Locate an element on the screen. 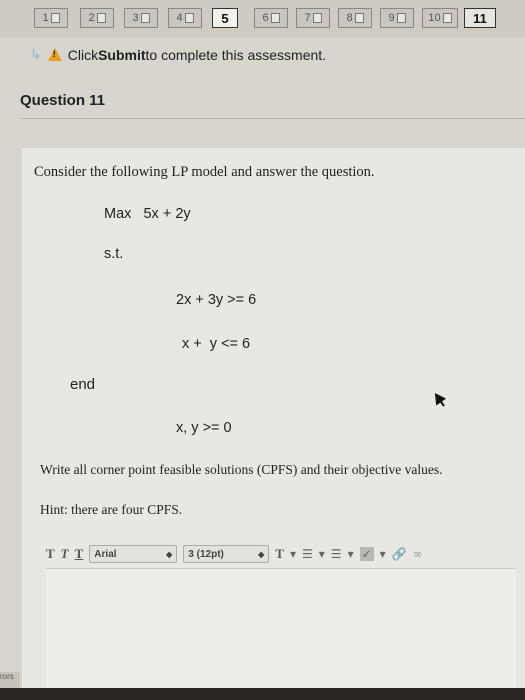  spellcheck-icon: ✓ is located at coordinates (366, 554).